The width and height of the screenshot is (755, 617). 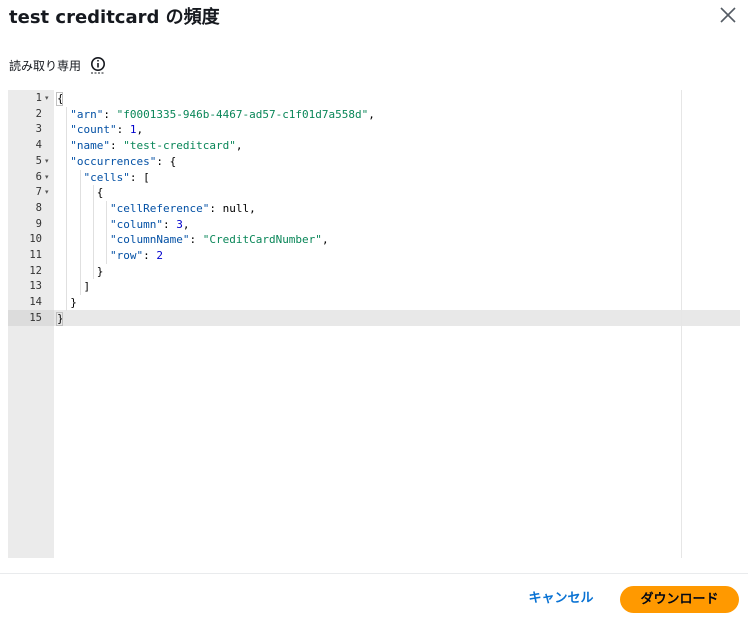 I want to click on code-token: null, so click(x=236, y=208).